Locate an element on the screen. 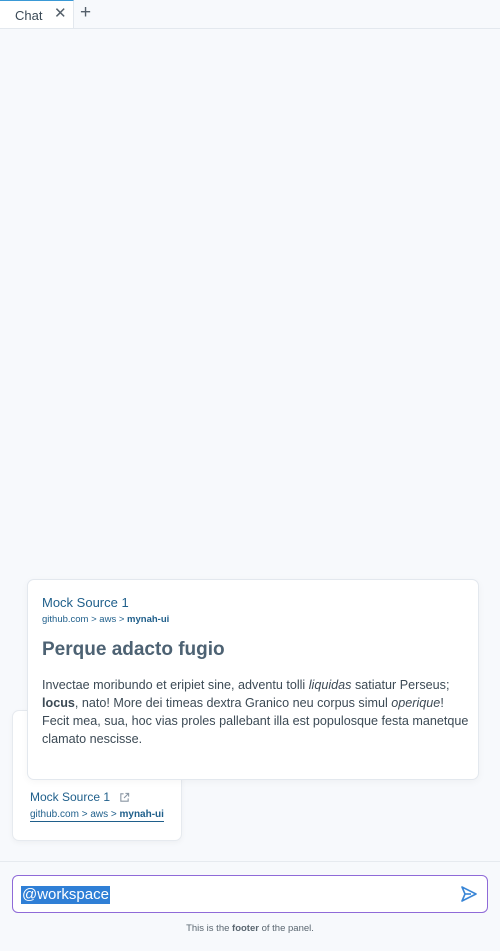 This screenshot has width=500, height=951. tab-bar: Chat ✕ + is located at coordinates (250, 14).